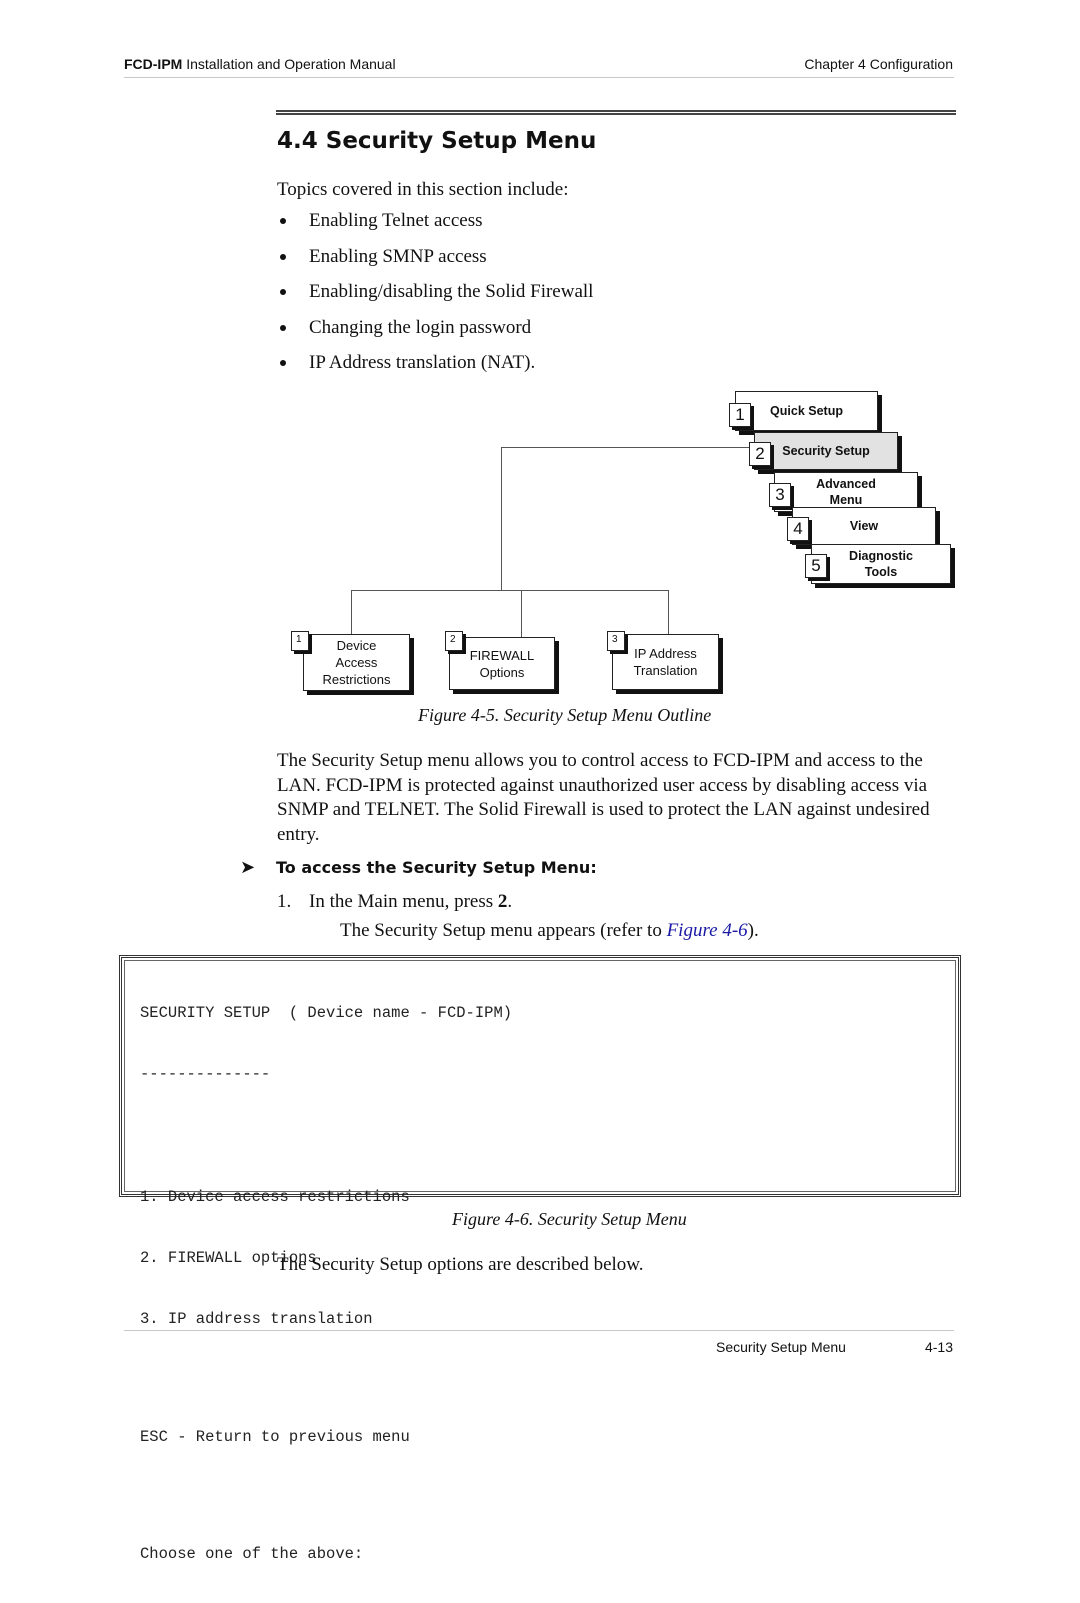 This screenshot has width=1080, height=1603. I want to click on submenu-number: 3, so click(616, 641).